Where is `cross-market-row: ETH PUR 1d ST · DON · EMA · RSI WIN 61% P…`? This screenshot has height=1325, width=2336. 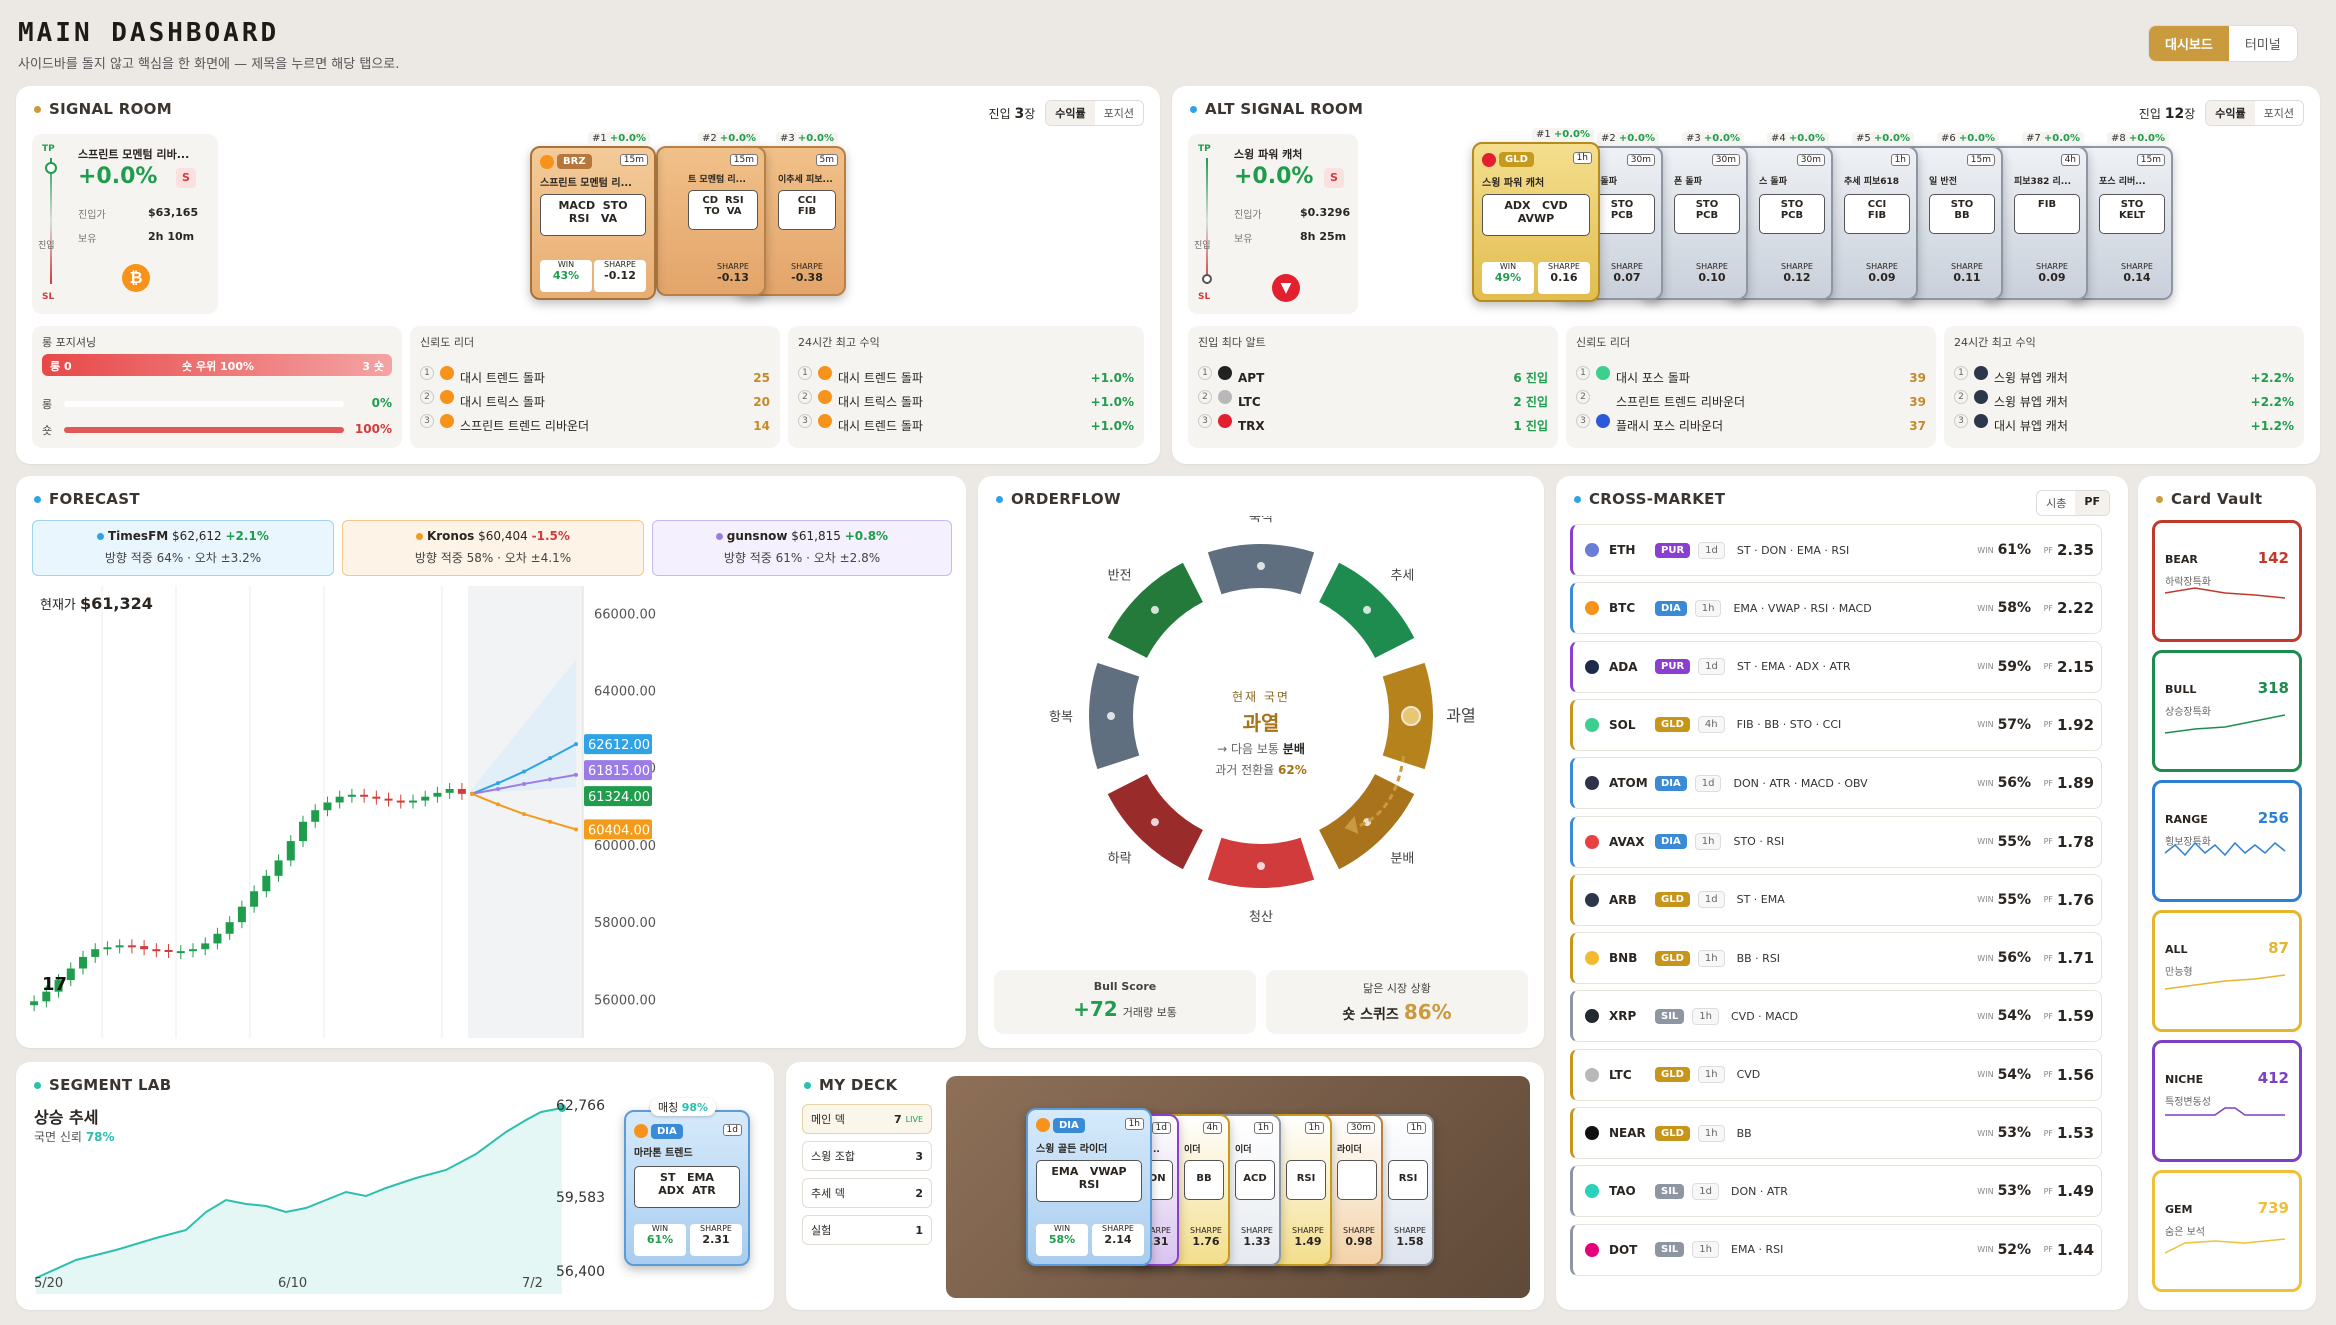
cross-market-row: ETH PUR 1d ST · DON · EMA · RSI WIN 61% P… is located at coordinates (1836, 550).